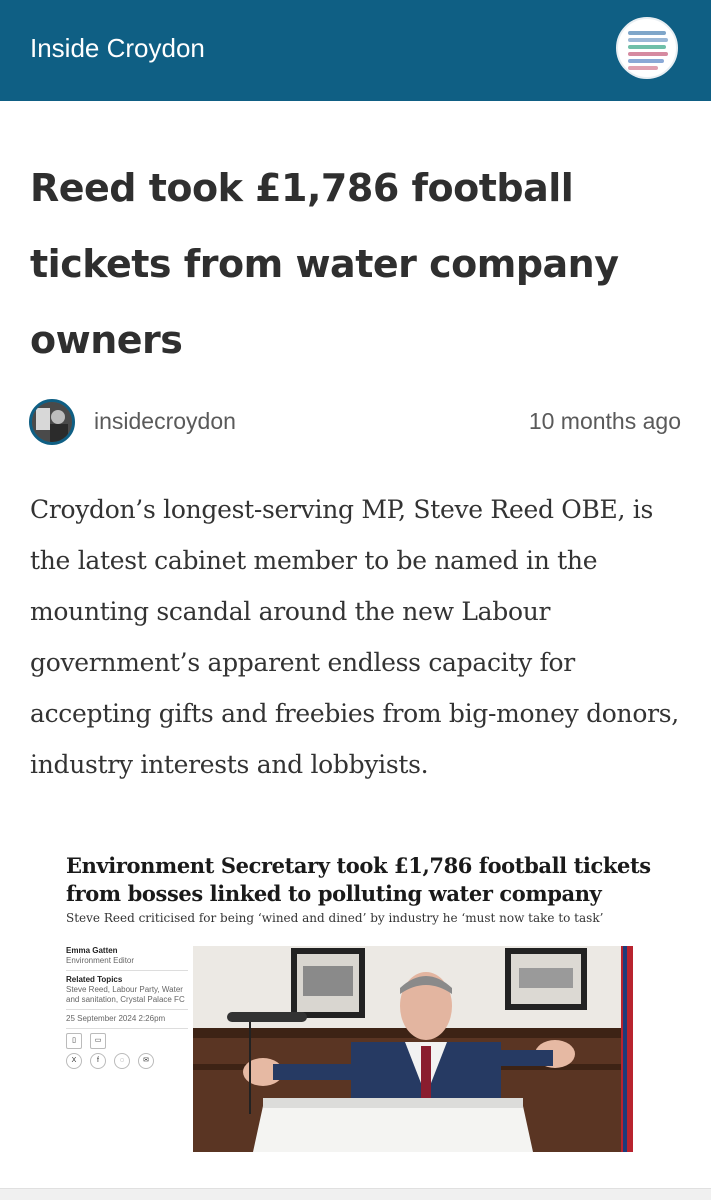  Describe the element at coordinates (94, 979) in the screenshot. I see `related-label: Related Topics` at that location.